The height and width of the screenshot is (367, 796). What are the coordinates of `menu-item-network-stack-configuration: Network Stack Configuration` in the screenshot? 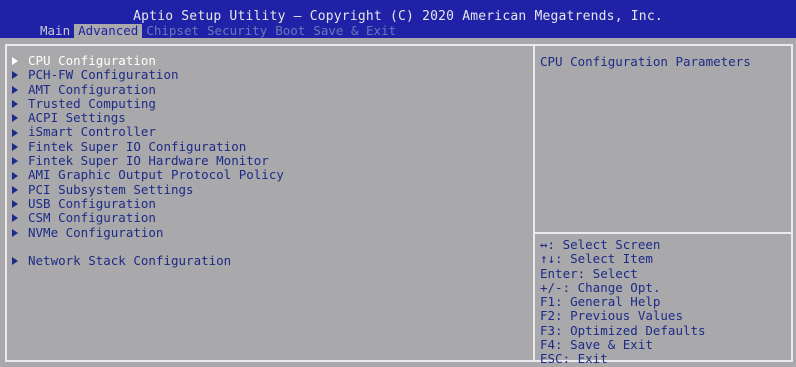 It's located at (148, 260).